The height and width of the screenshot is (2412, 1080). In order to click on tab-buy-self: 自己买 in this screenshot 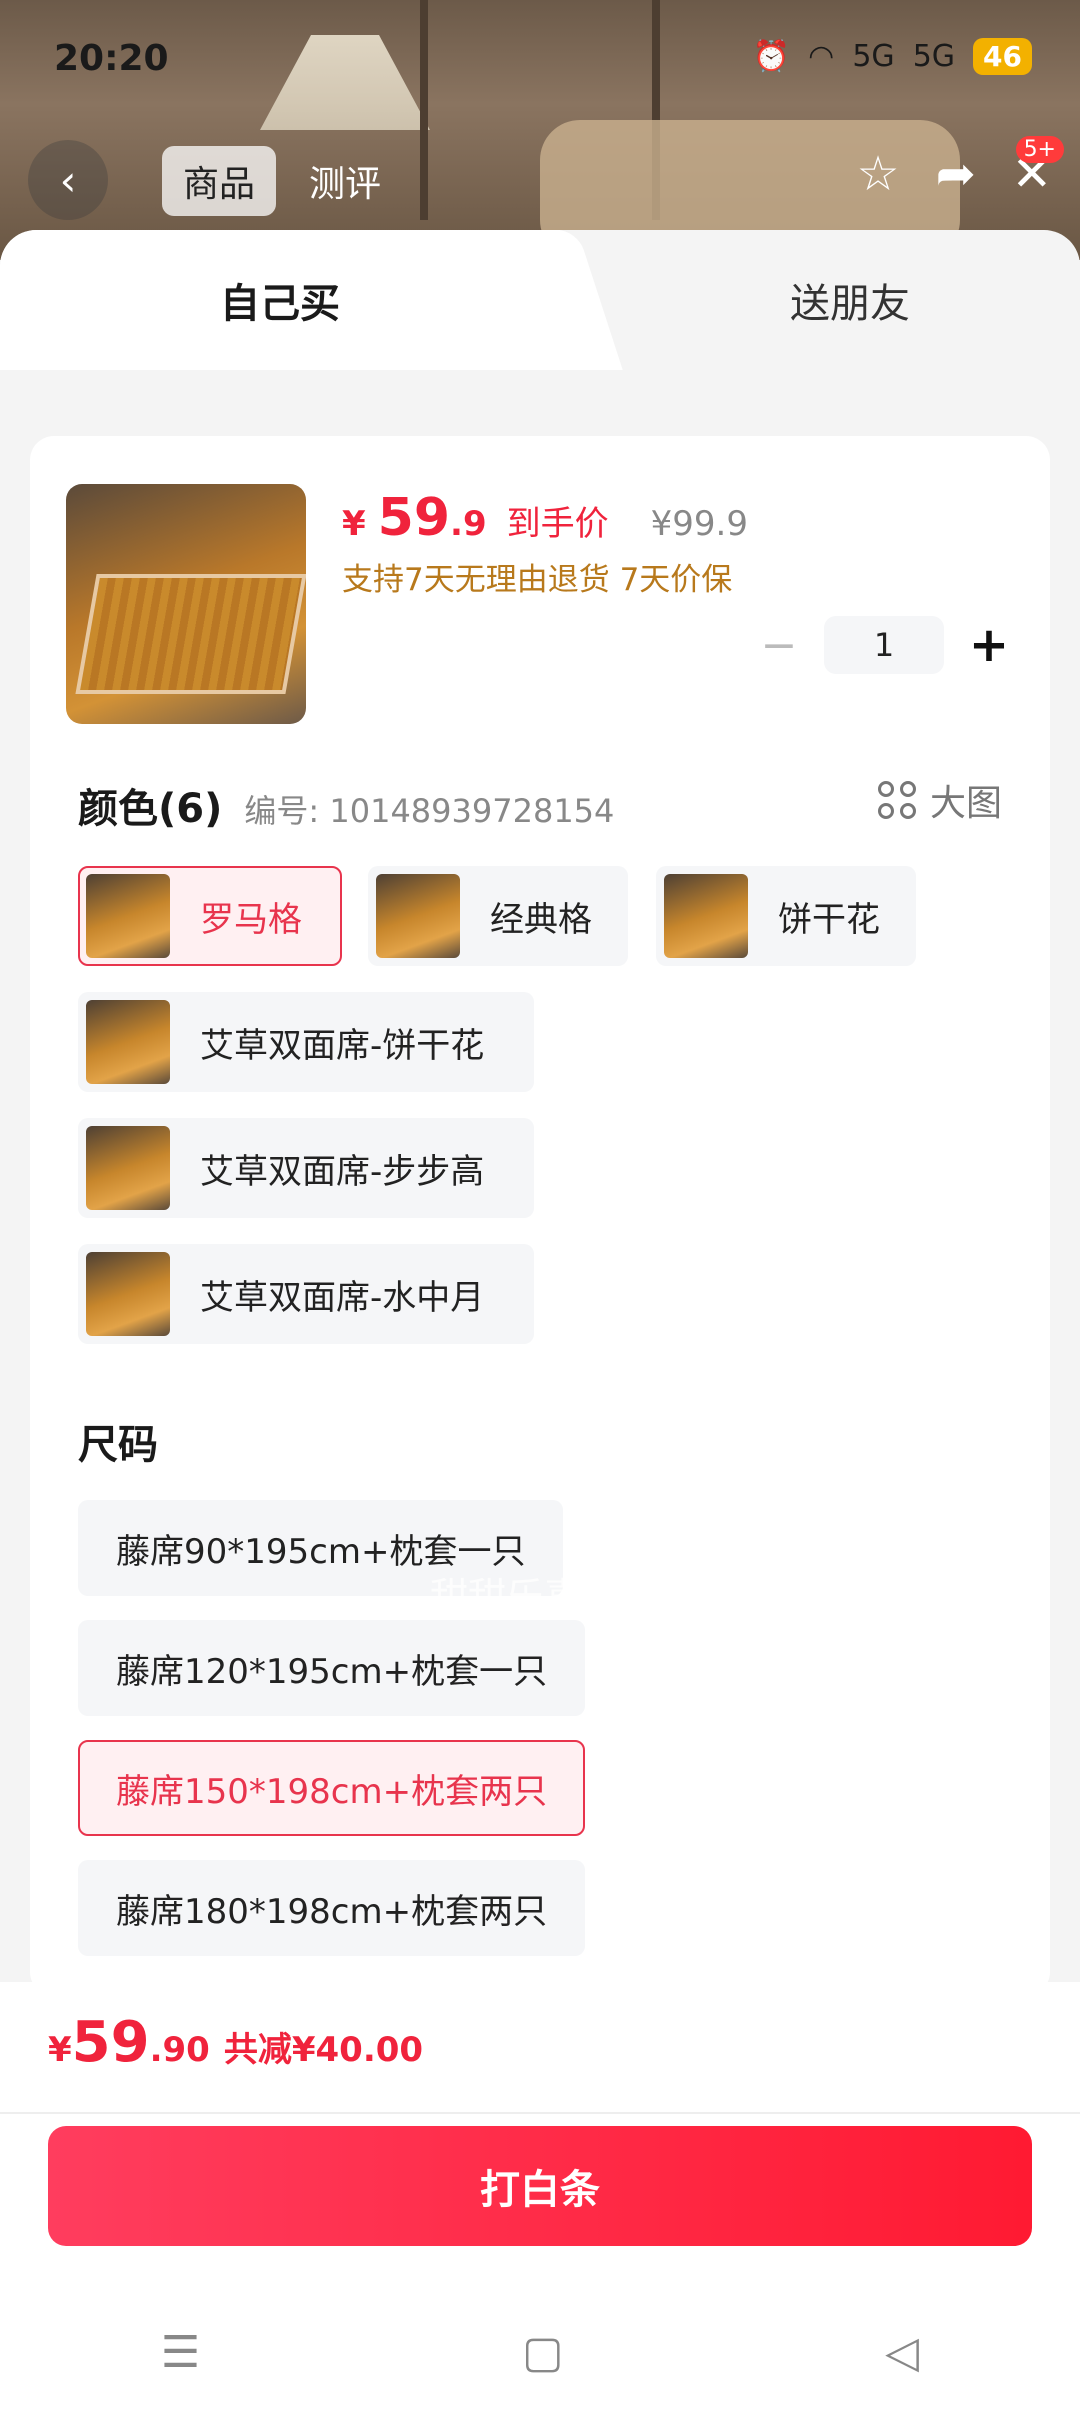, I will do `click(280, 300)`.